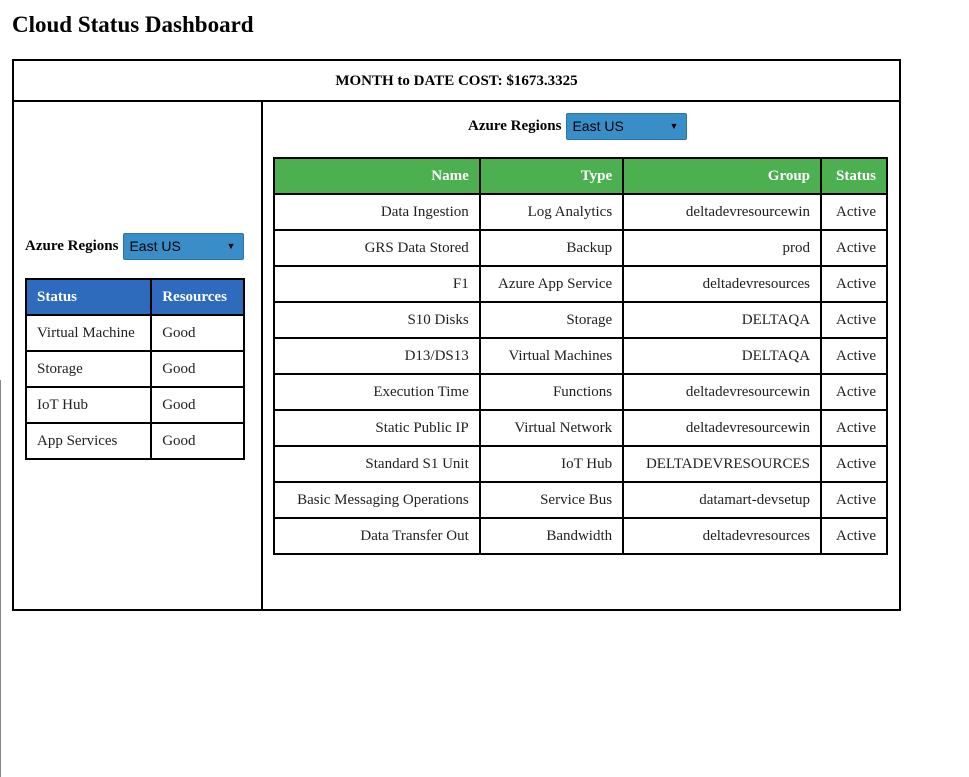 Image resolution: width=969 pixels, height=777 pixels. I want to click on table-row: Virtual Machine Good, so click(134, 333).